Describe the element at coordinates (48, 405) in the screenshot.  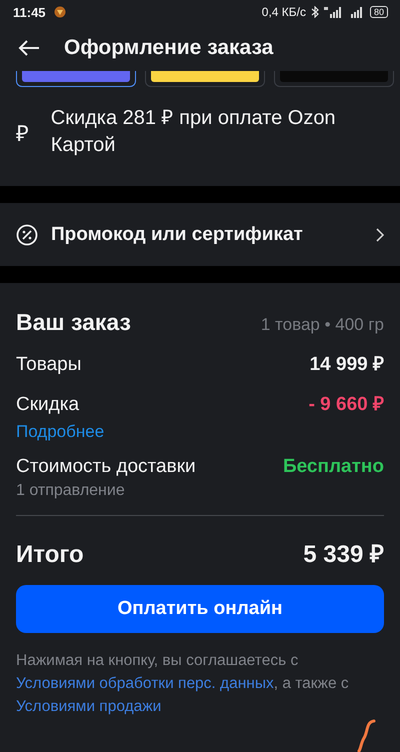
I see `row-label: Скидка` at that location.